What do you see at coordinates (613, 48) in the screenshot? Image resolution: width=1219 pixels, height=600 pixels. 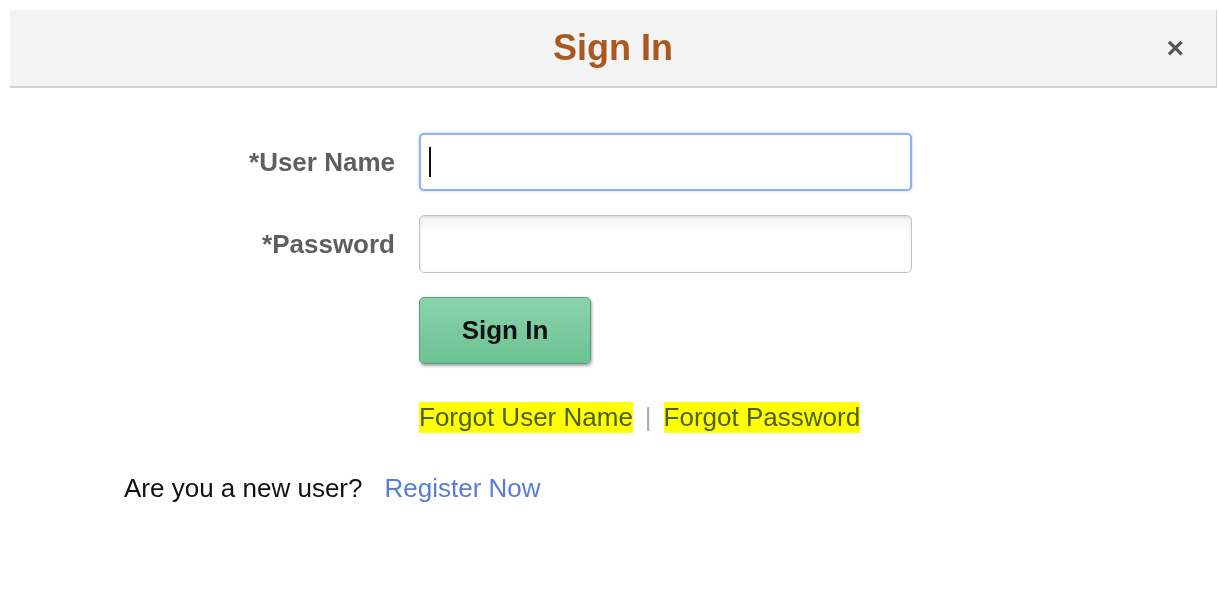 I see `dialog-title: Sign In` at bounding box center [613, 48].